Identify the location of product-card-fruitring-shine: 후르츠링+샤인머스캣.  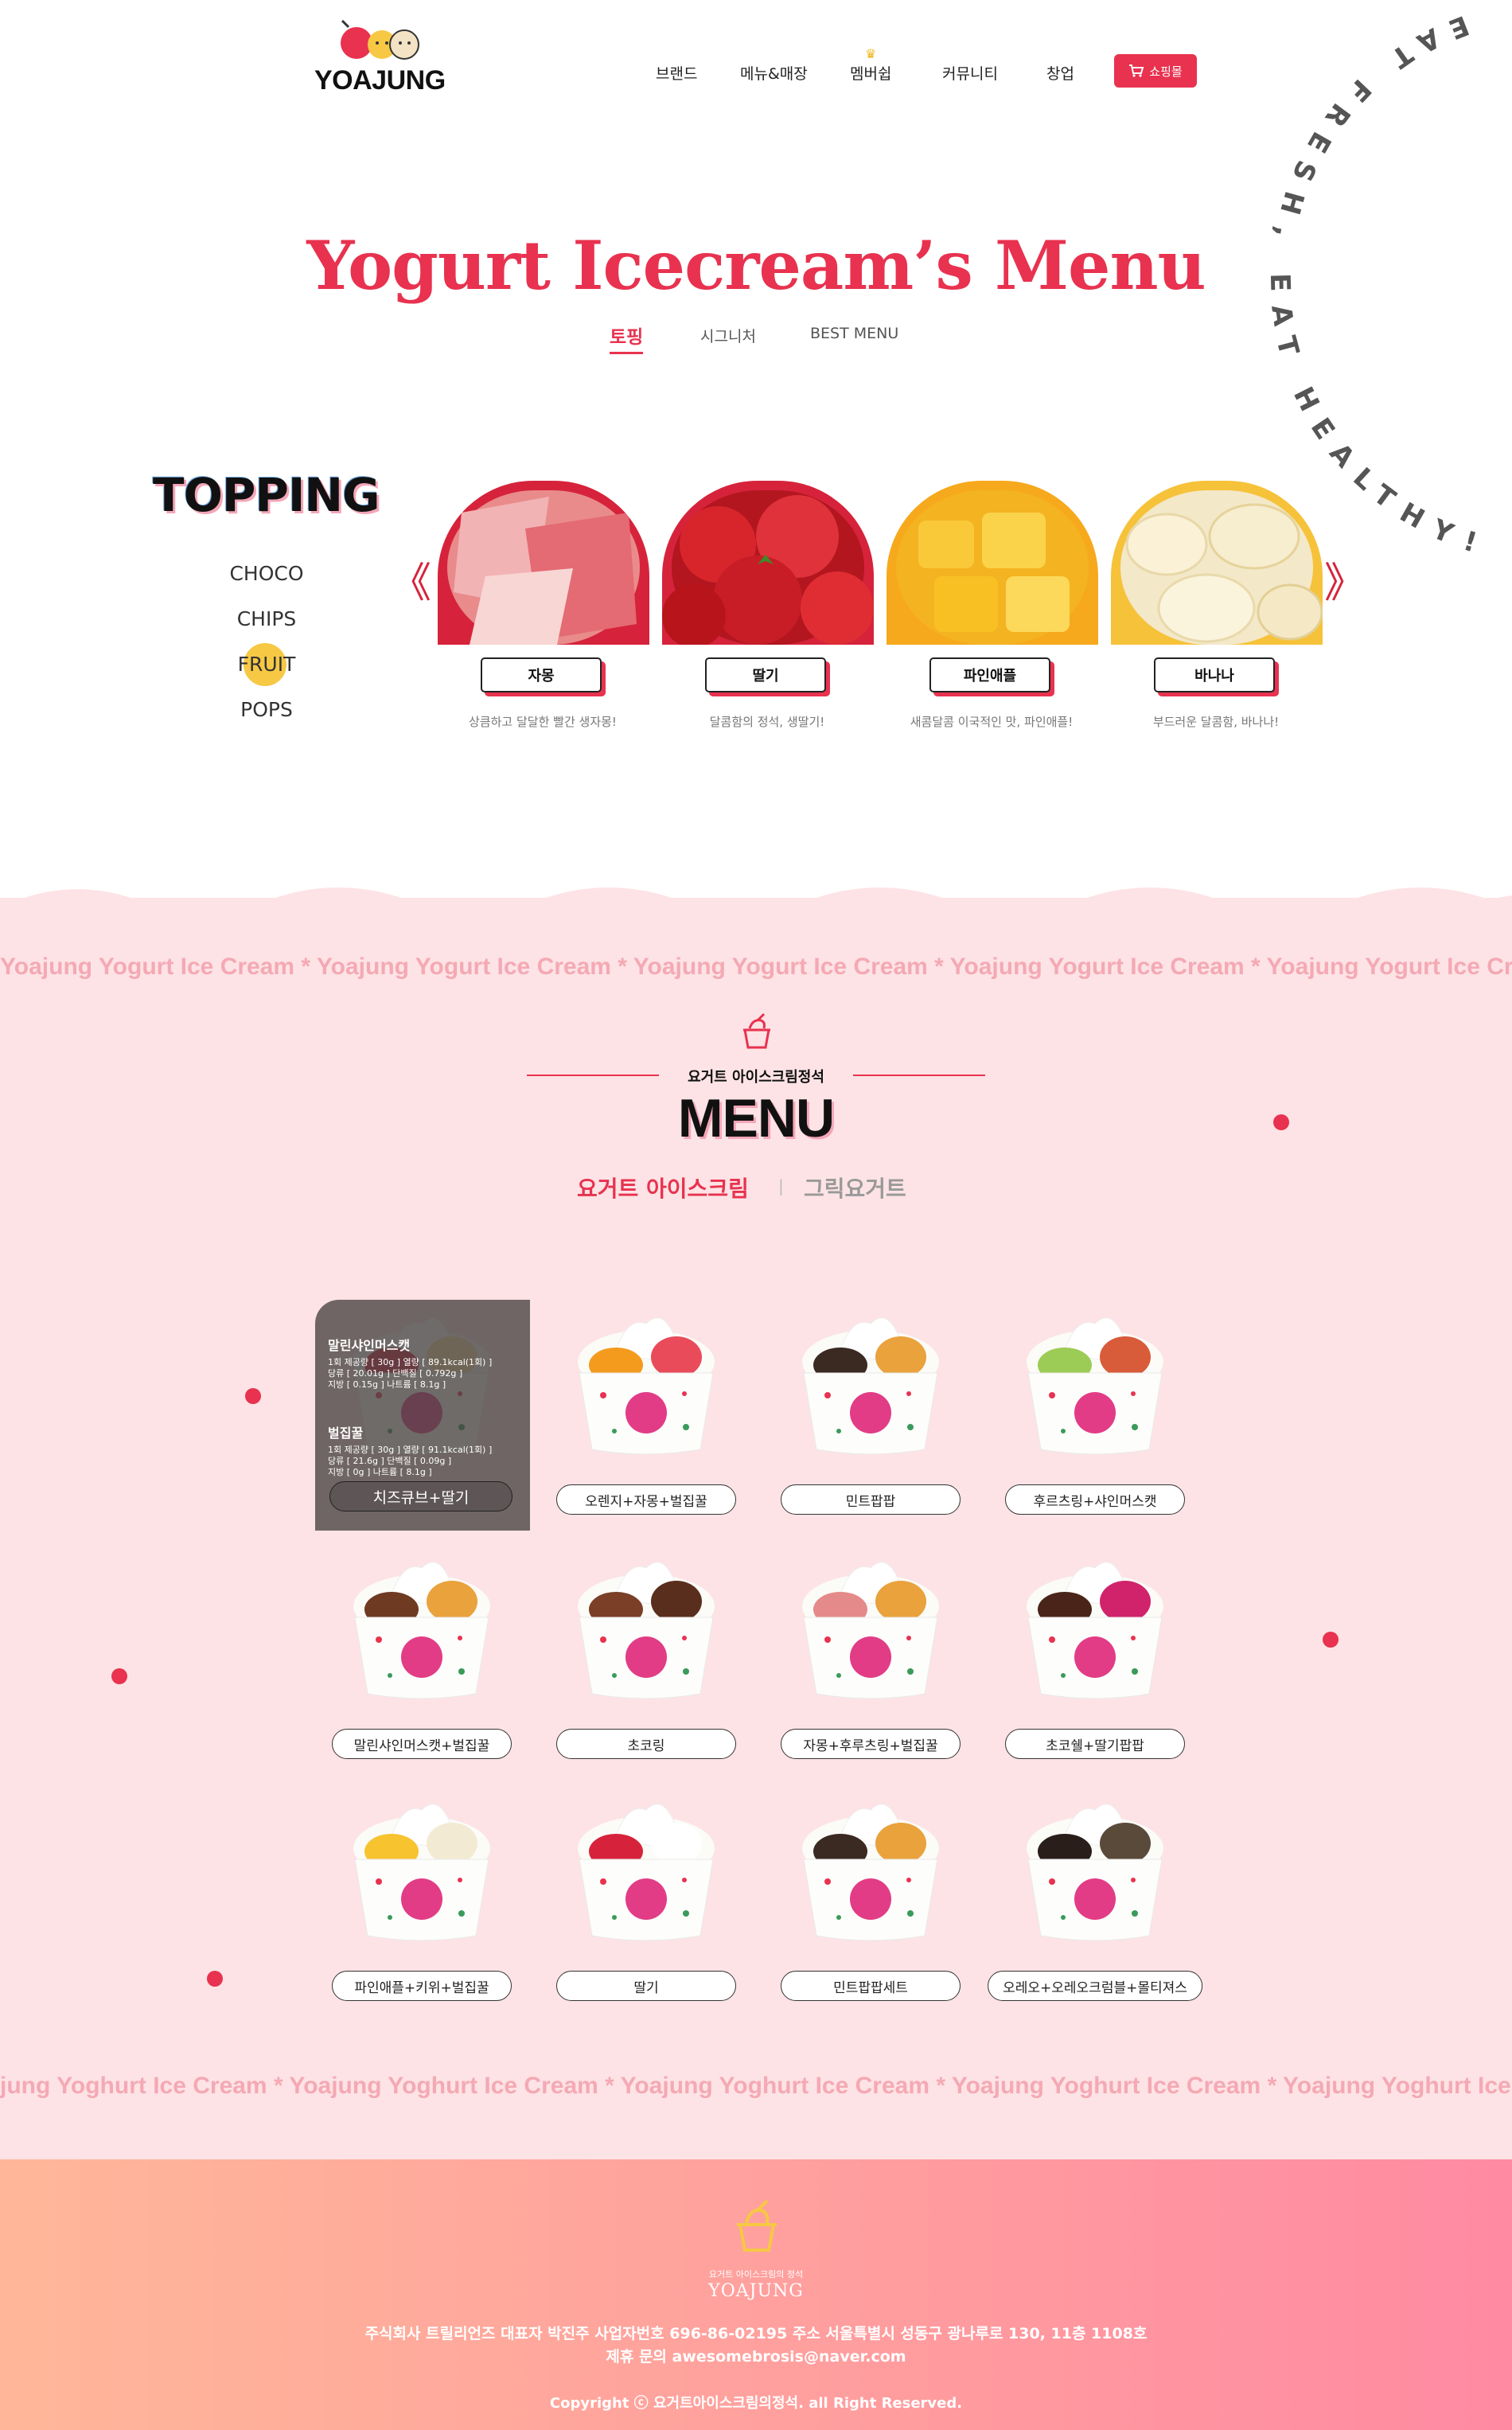
(1095, 1415).